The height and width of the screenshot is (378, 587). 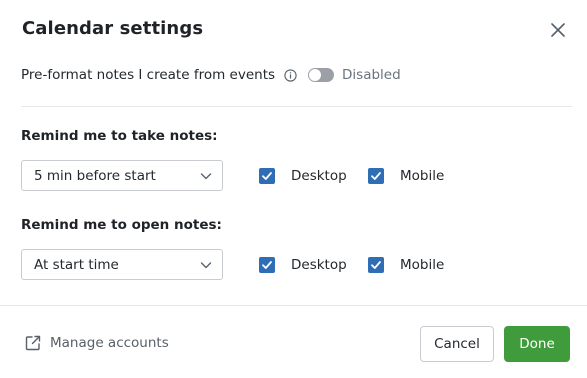 I want to click on close-icon, so click(x=558, y=30).